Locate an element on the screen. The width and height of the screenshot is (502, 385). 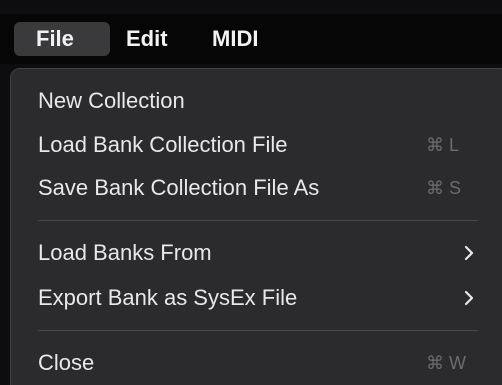
menu-item-label: Export Bank as SysEx File is located at coordinates (168, 297).